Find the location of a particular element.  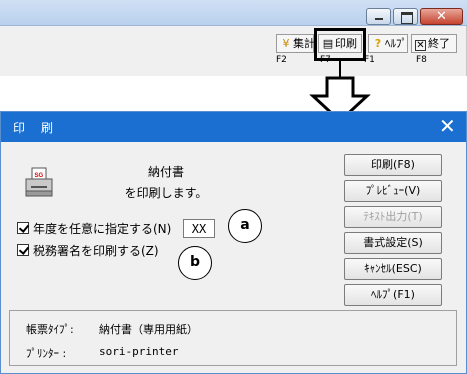

fkey-label-shukei: F2 is located at coordinates (281, 60).